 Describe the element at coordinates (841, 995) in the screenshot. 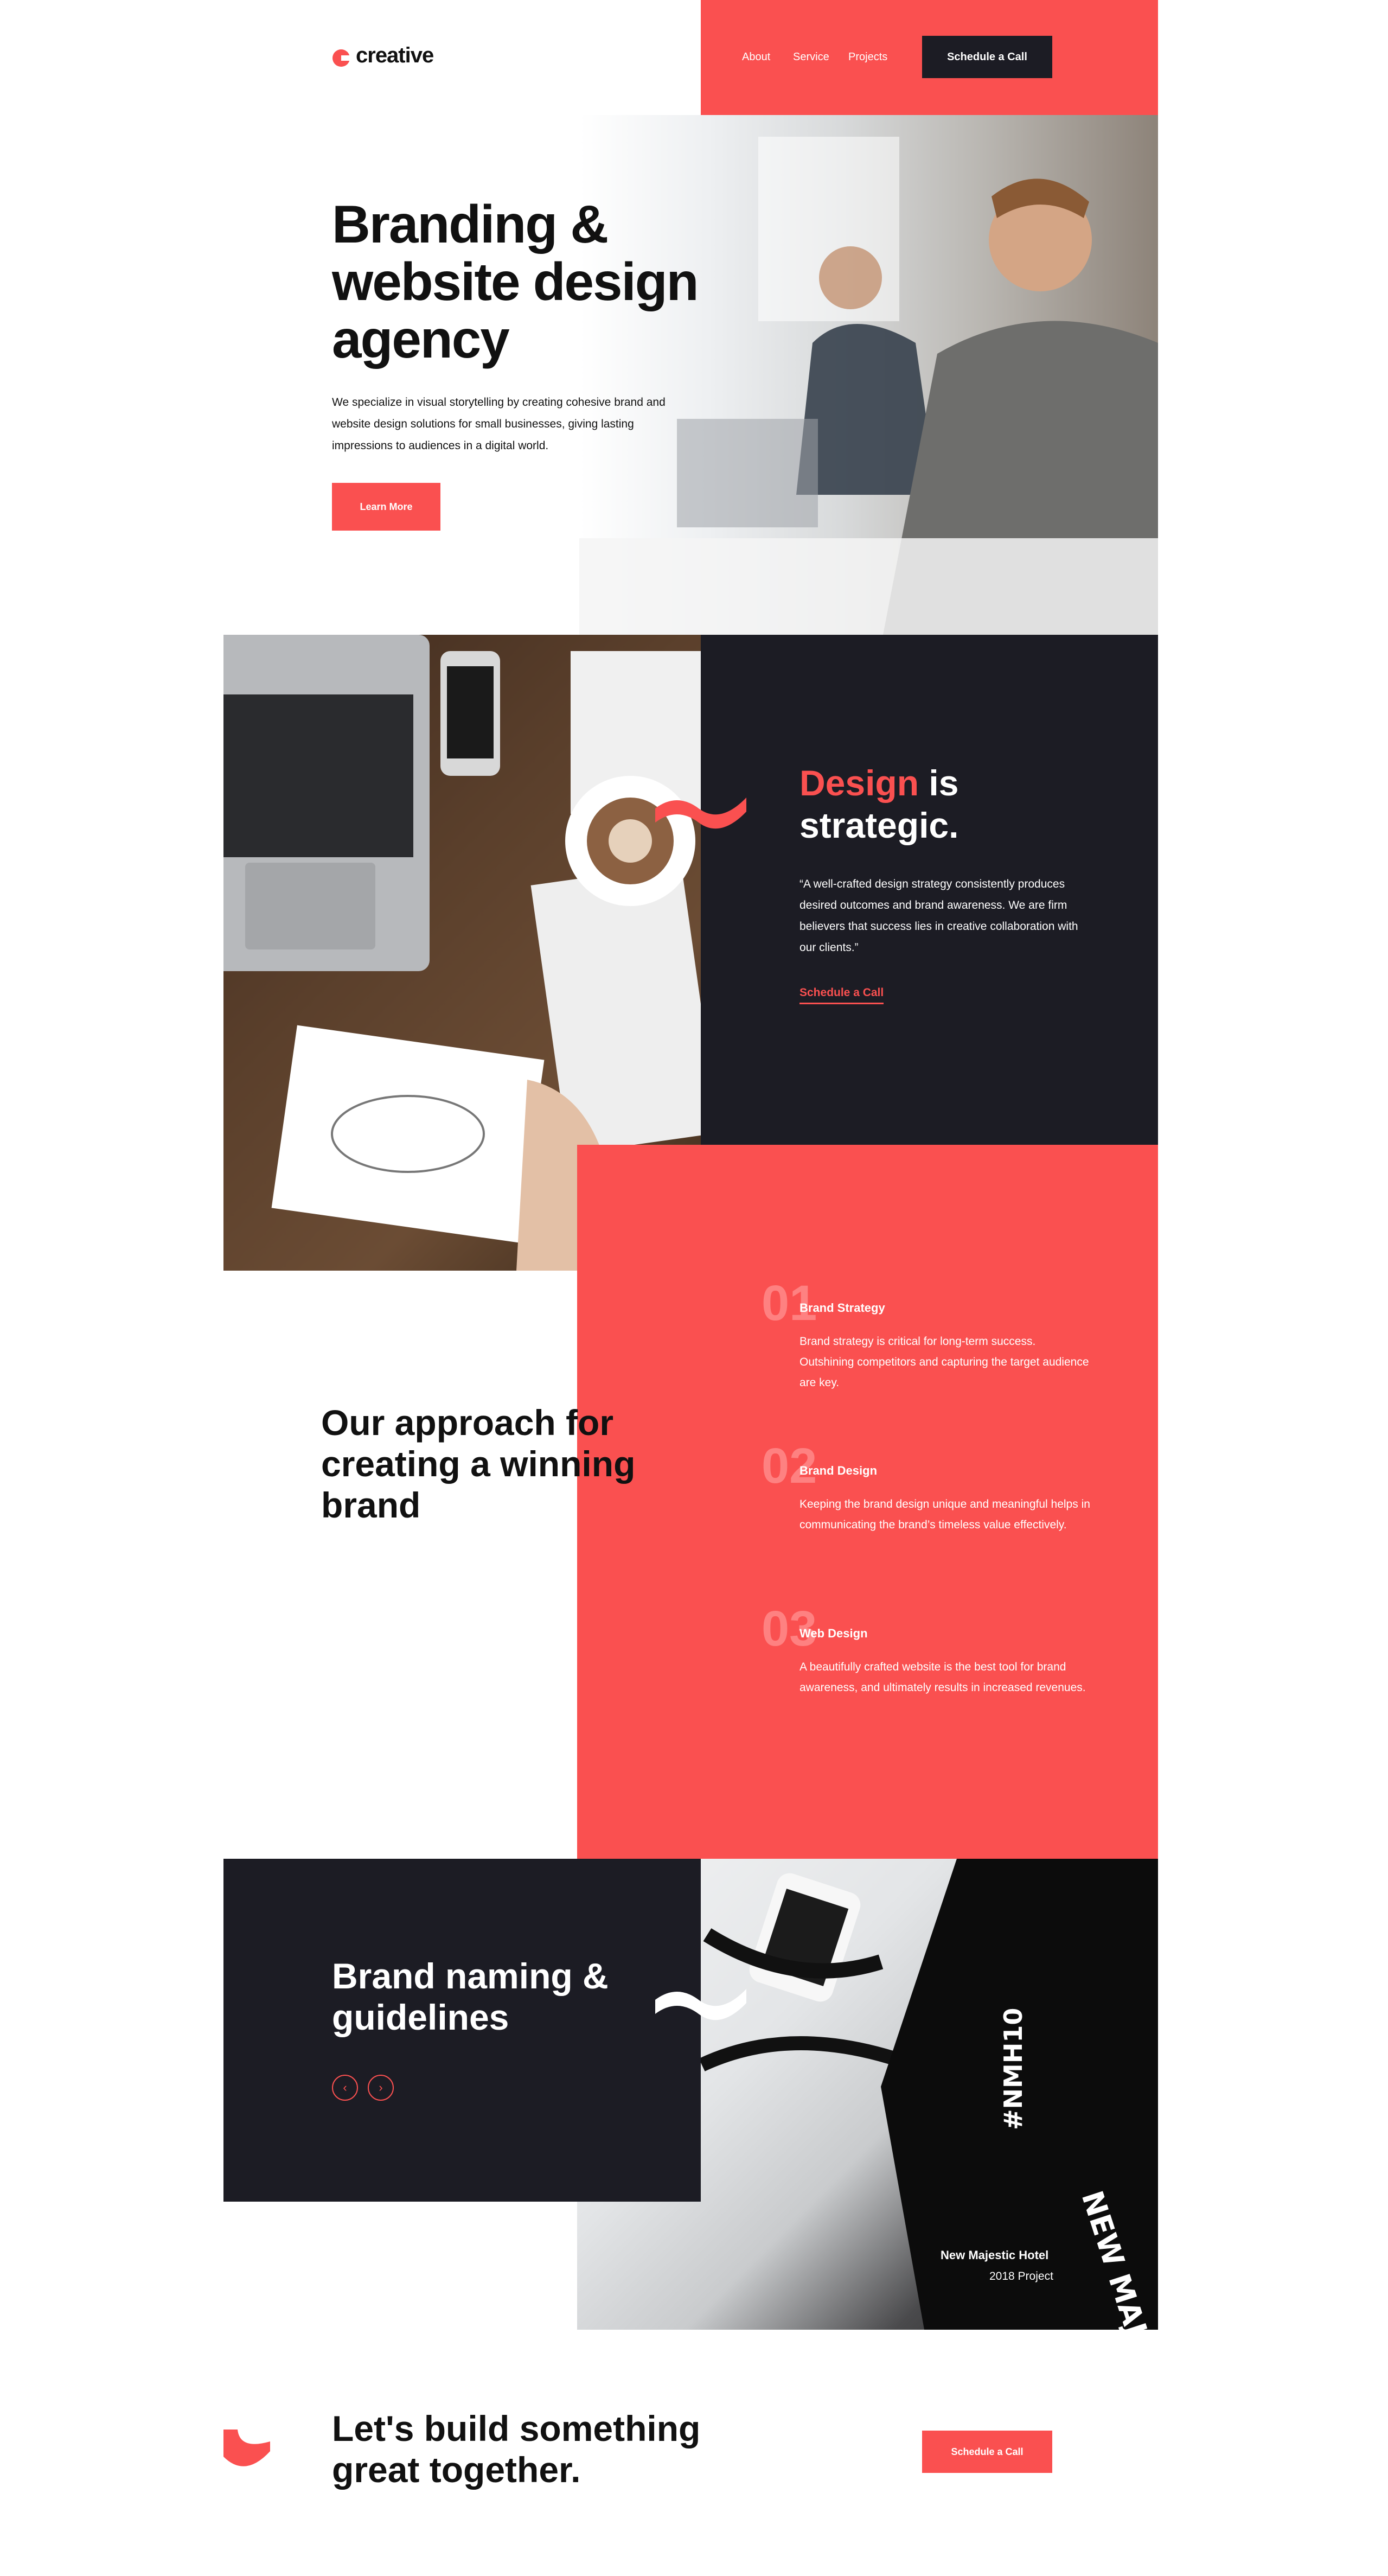

I see `schedule-call-link: Schedule a Call` at that location.